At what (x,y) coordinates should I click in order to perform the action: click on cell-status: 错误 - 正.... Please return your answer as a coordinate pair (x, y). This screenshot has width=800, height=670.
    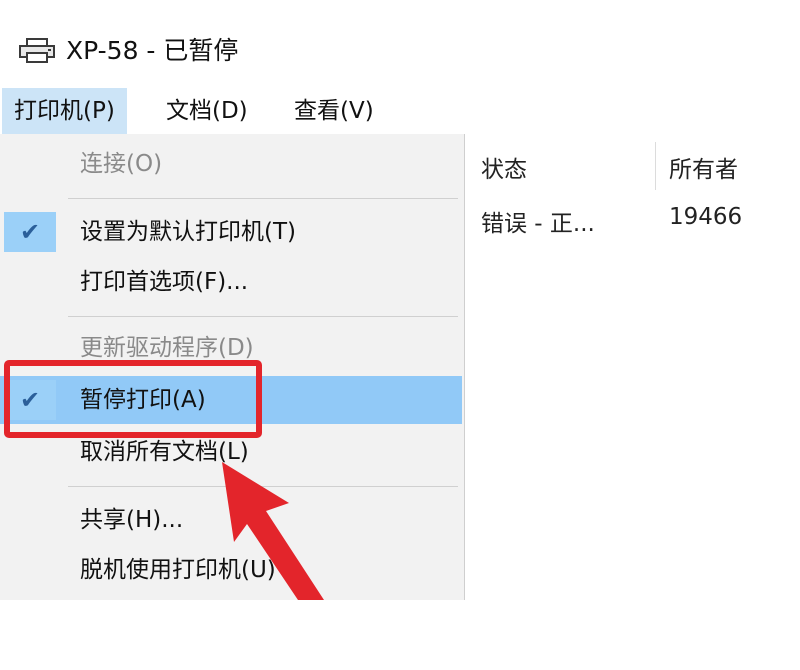
    Looking at the image, I should click on (538, 221).